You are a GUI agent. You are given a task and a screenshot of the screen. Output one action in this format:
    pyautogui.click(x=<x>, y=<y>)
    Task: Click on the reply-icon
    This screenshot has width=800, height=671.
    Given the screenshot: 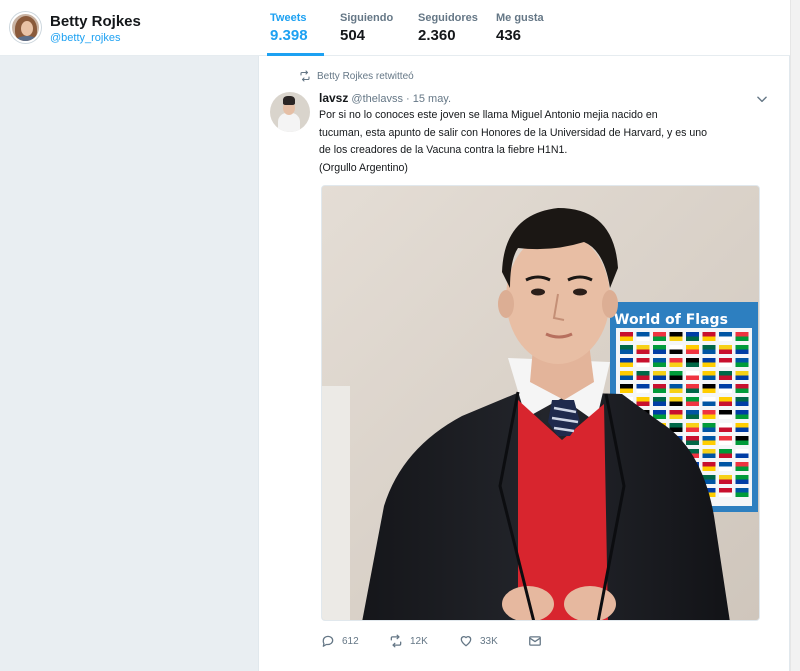 What is the action you would take?
    pyautogui.click(x=328, y=641)
    